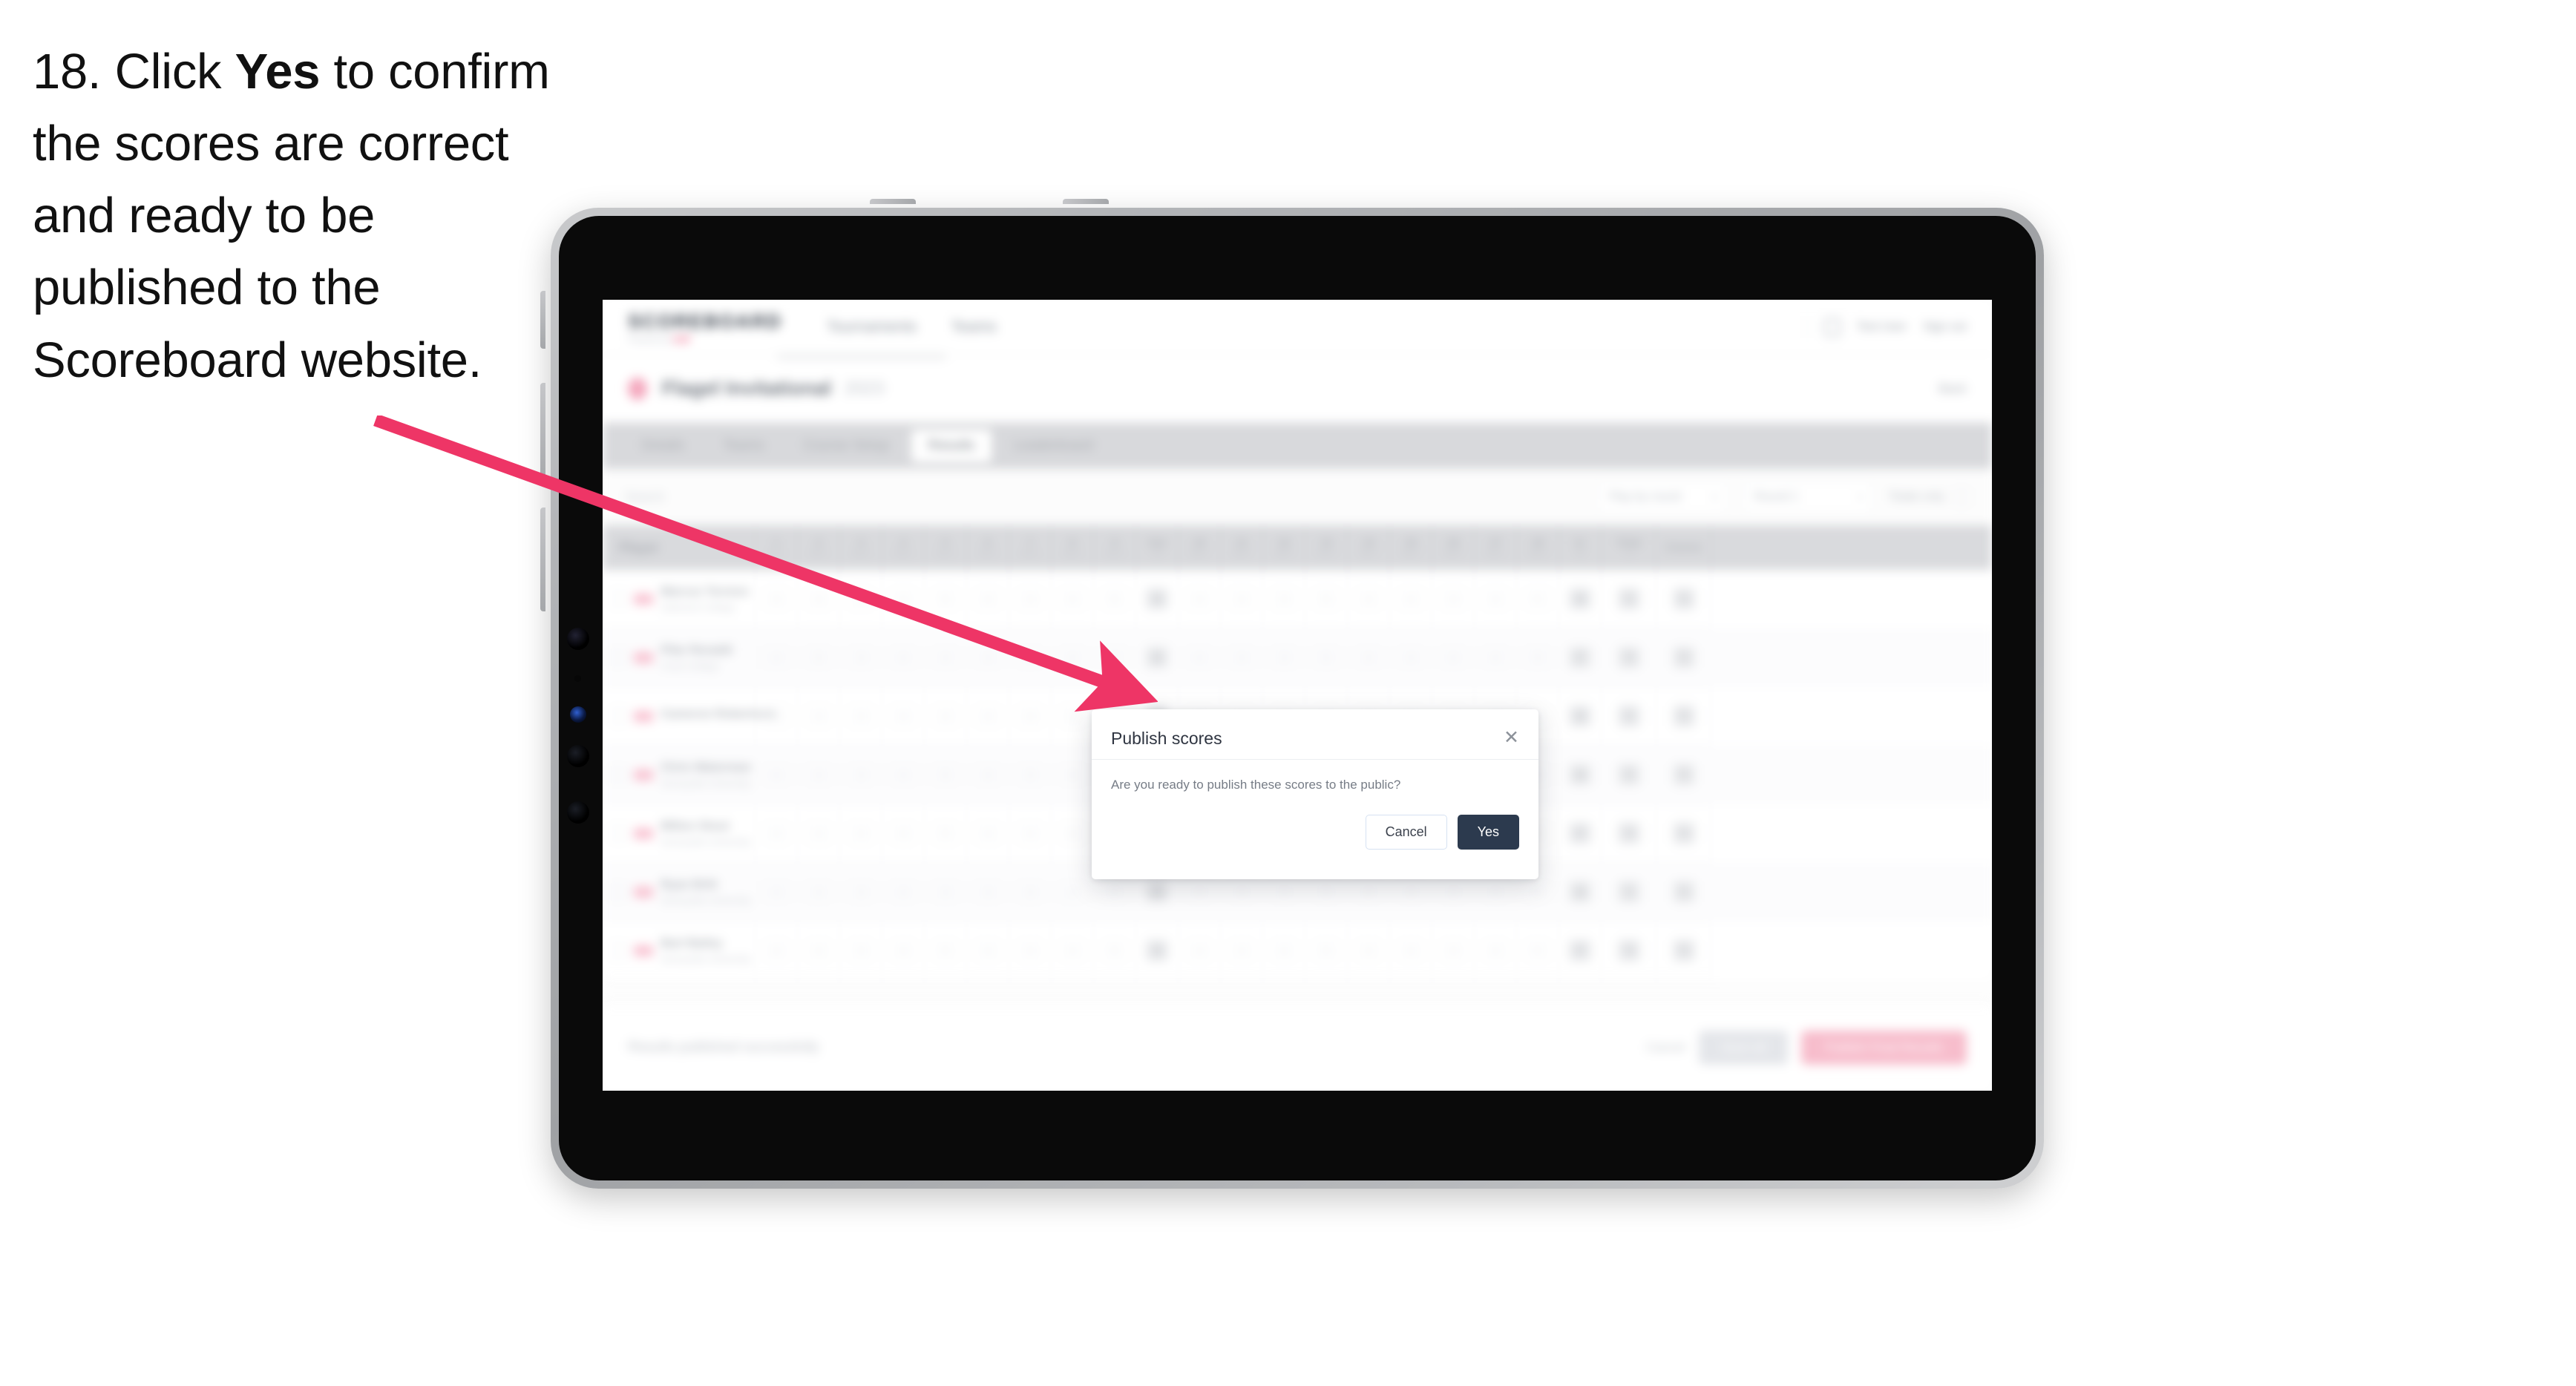 This screenshot has height=1386, width=2576. I want to click on device-proximity-sensor-icon, so click(578, 715).